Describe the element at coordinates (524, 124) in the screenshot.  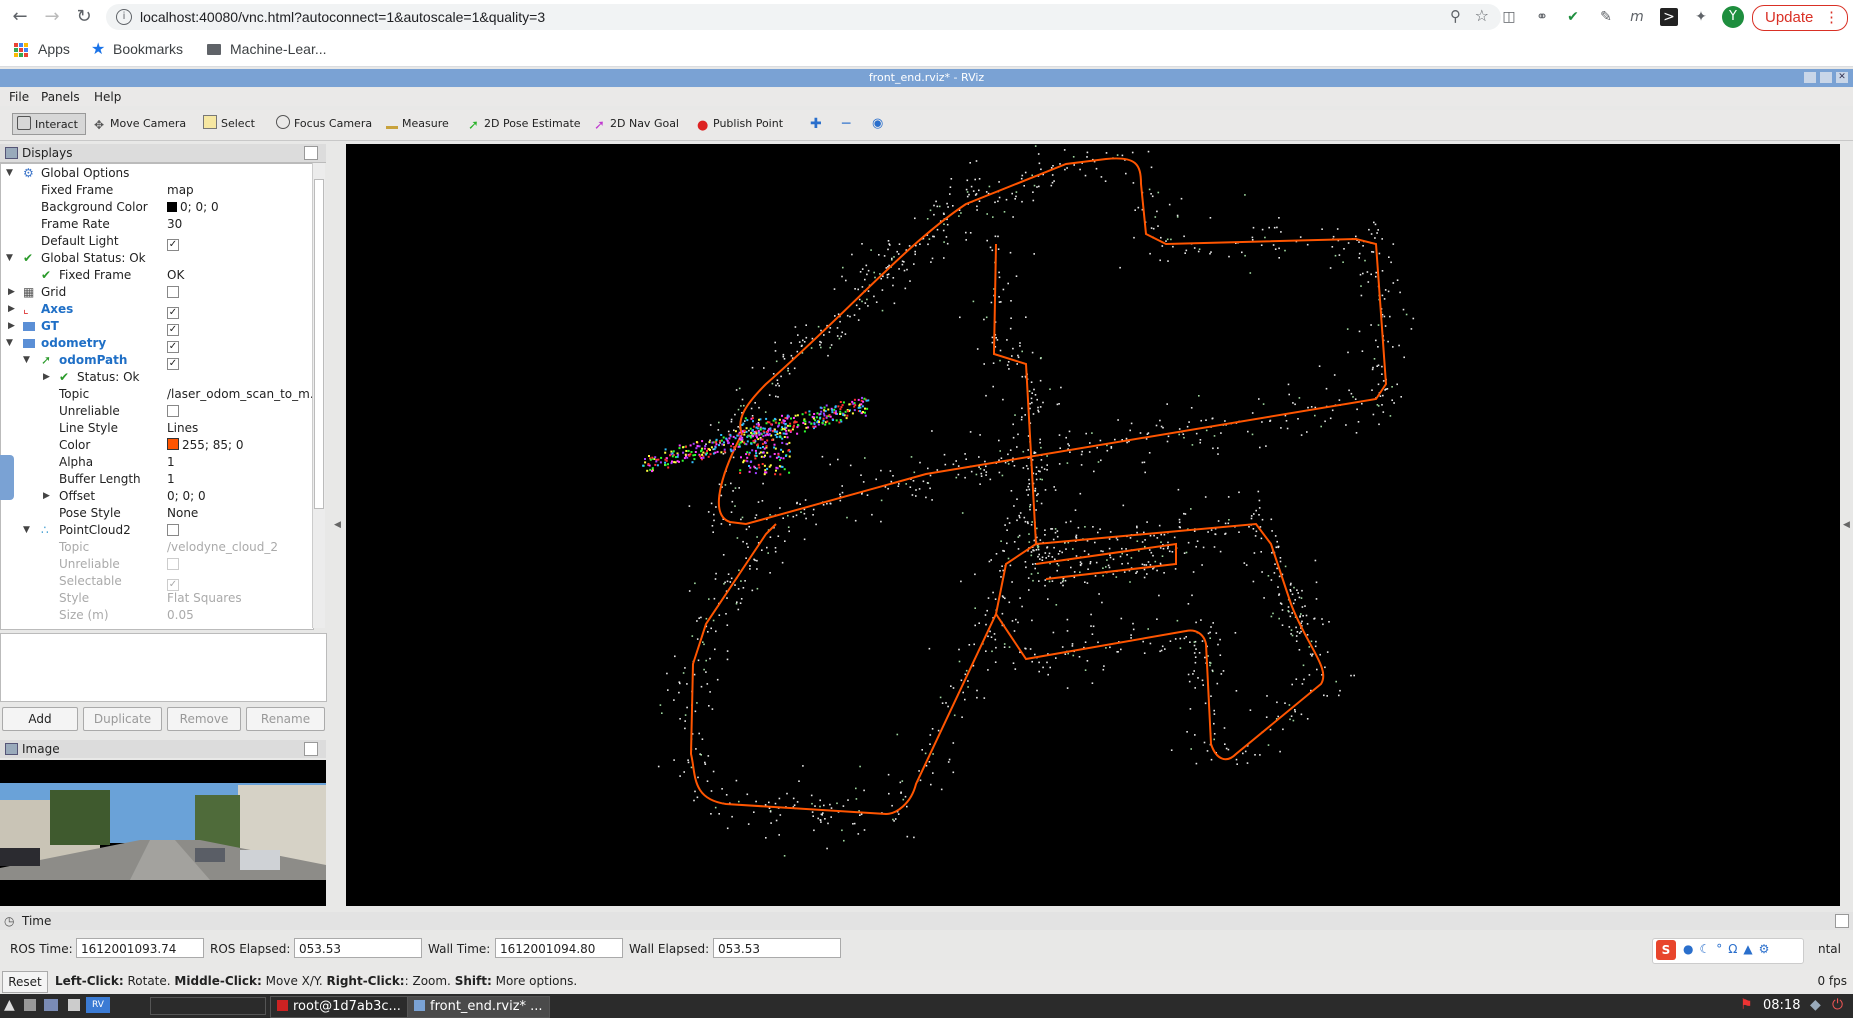
I see `tool-2d-pose-estimate: ➚ 2D Pose Estimate` at that location.